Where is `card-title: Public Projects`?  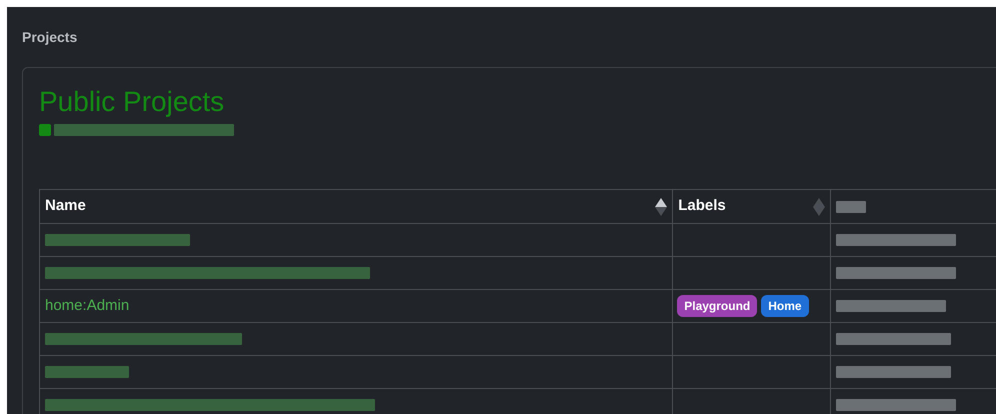
card-title: Public Projects is located at coordinates (132, 102).